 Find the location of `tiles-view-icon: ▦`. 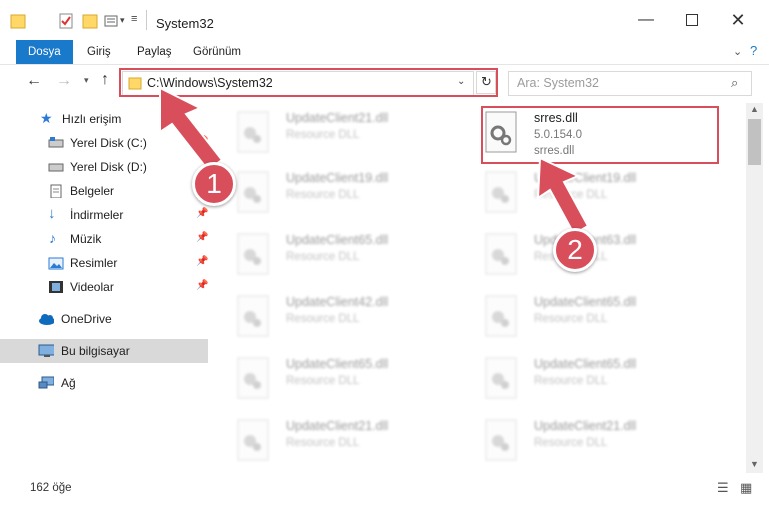

tiles-view-icon: ▦ is located at coordinates (746, 488).